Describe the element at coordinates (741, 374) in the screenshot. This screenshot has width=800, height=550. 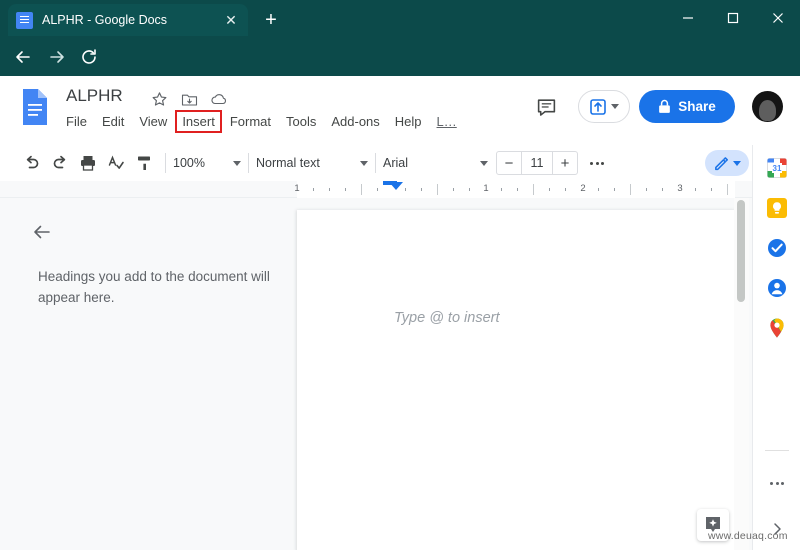
I see `document-scrollbar` at that location.